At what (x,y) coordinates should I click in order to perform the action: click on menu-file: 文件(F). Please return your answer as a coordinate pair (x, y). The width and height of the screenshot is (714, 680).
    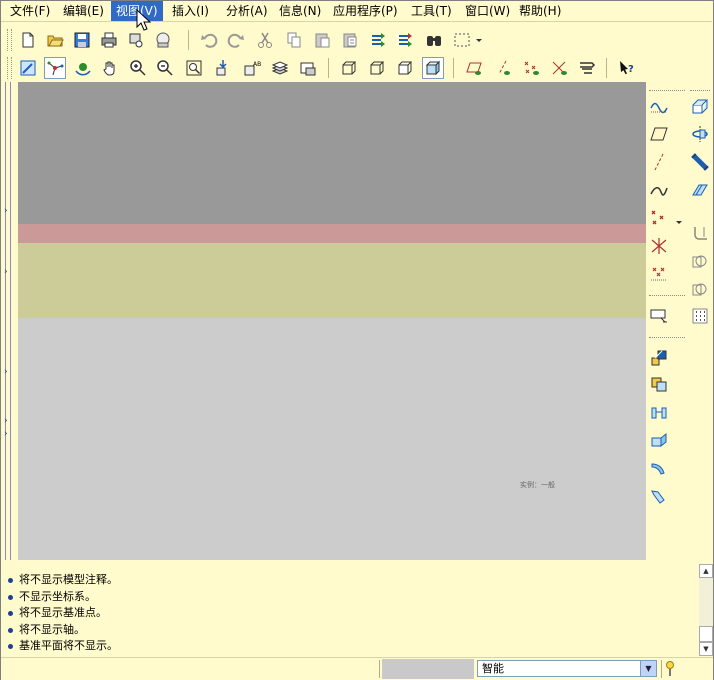
    Looking at the image, I should click on (30, 11).